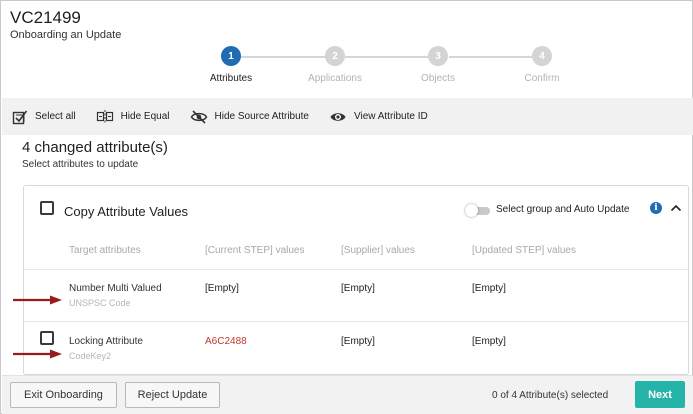 This screenshot has height=414, width=693. What do you see at coordinates (63, 395) in the screenshot?
I see `exit-onboarding-button: Exit Onboarding` at bounding box center [63, 395].